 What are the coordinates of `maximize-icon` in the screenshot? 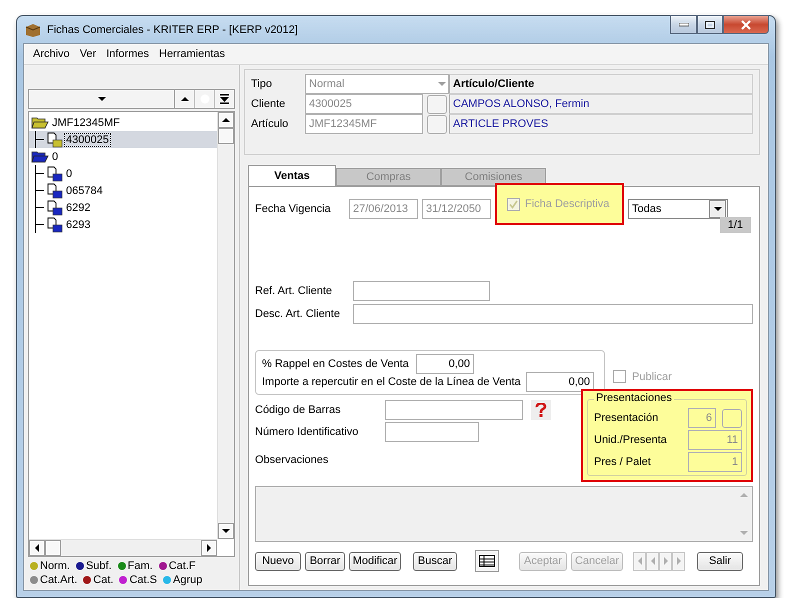 It's located at (710, 24).